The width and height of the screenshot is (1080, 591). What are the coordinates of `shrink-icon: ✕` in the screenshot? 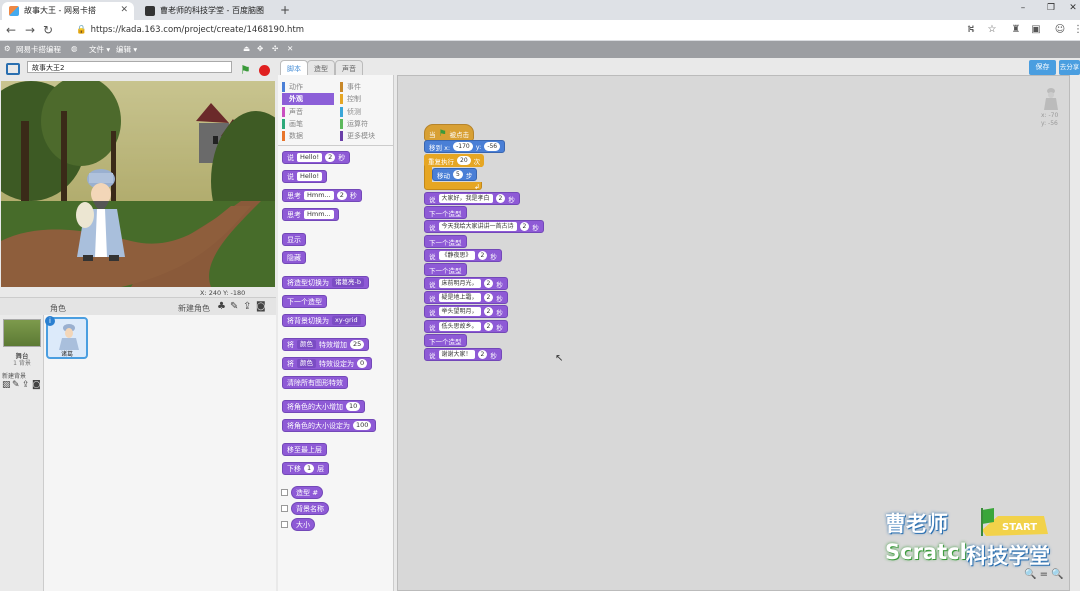 It's located at (290, 48).